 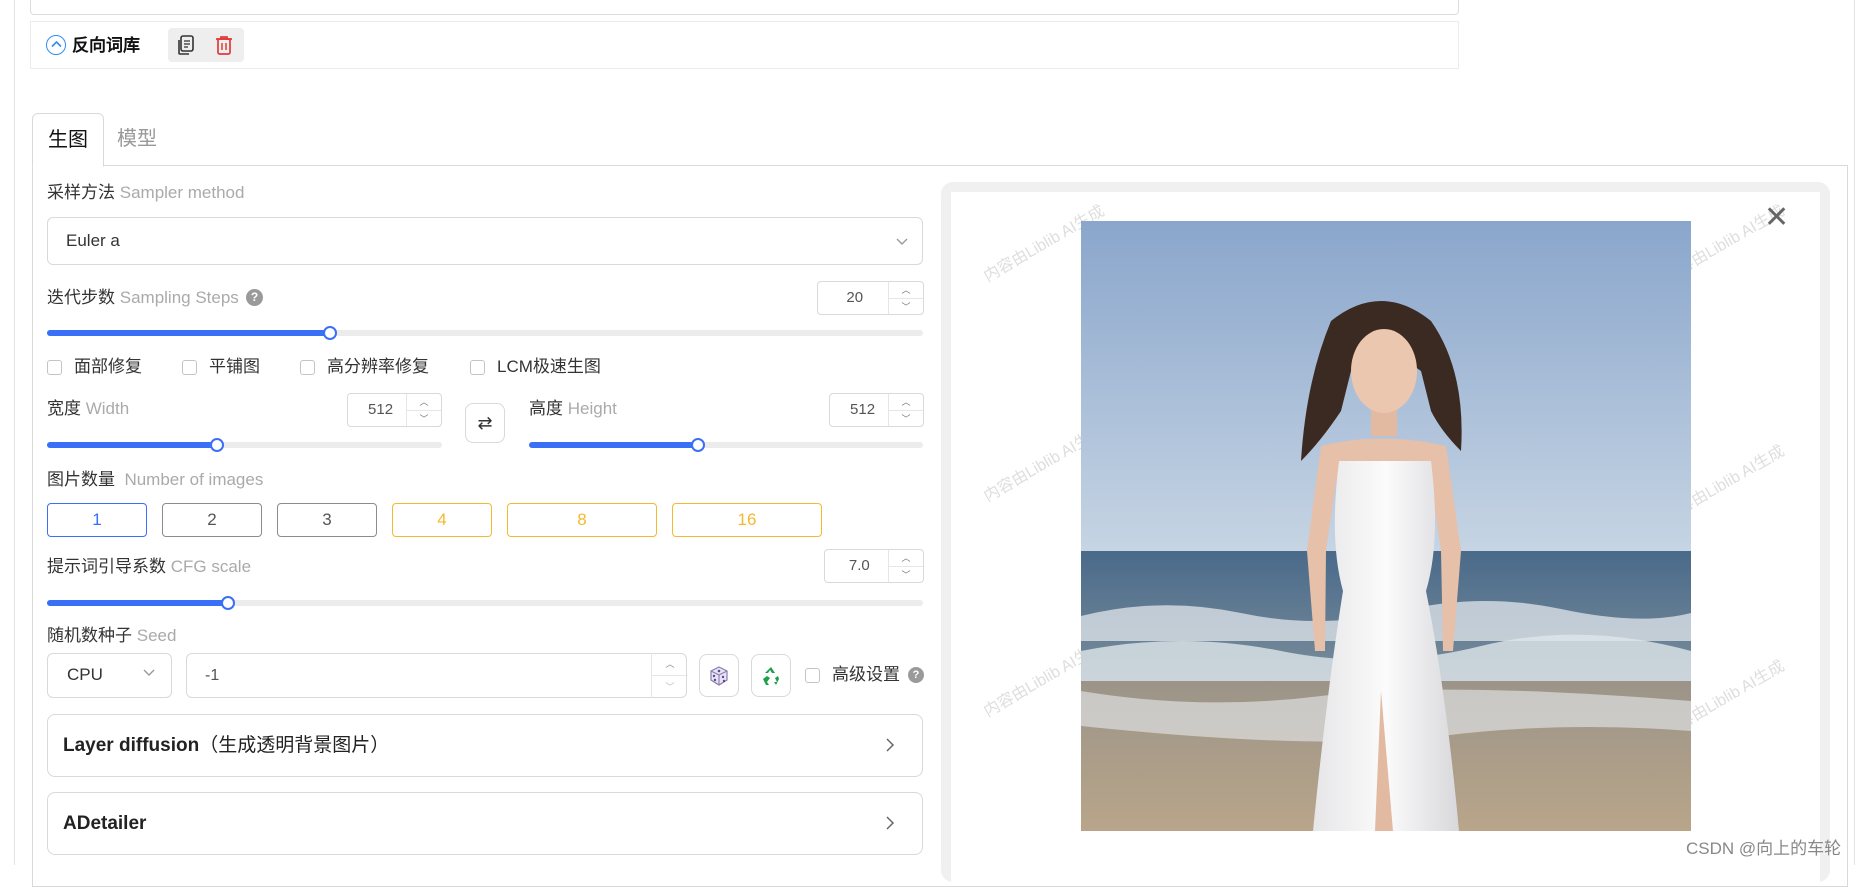 I want to click on reuse-seed-button, so click(x=771, y=675).